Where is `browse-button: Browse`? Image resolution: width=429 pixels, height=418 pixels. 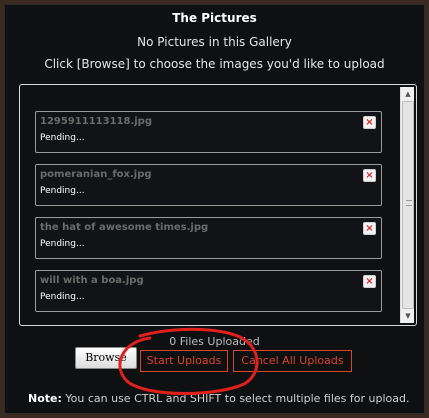
browse-button: Browse is located at coordinates (106, 358).